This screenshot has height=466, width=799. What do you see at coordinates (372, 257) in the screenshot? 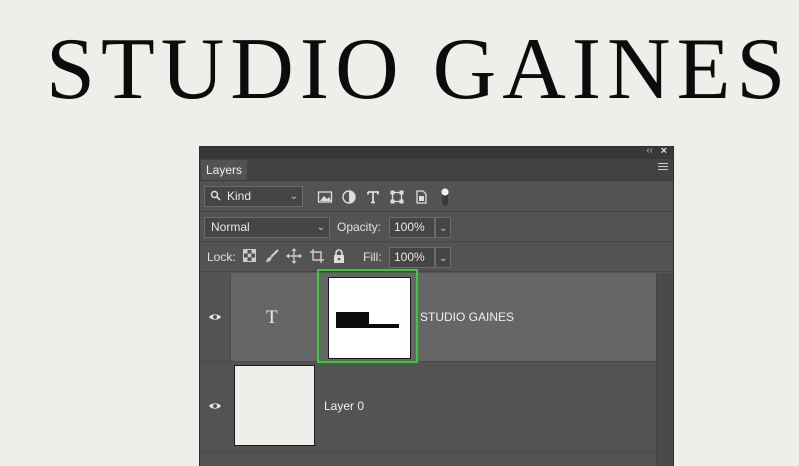
I see `fill-label: Fill:` at bounding box center [372, 257].